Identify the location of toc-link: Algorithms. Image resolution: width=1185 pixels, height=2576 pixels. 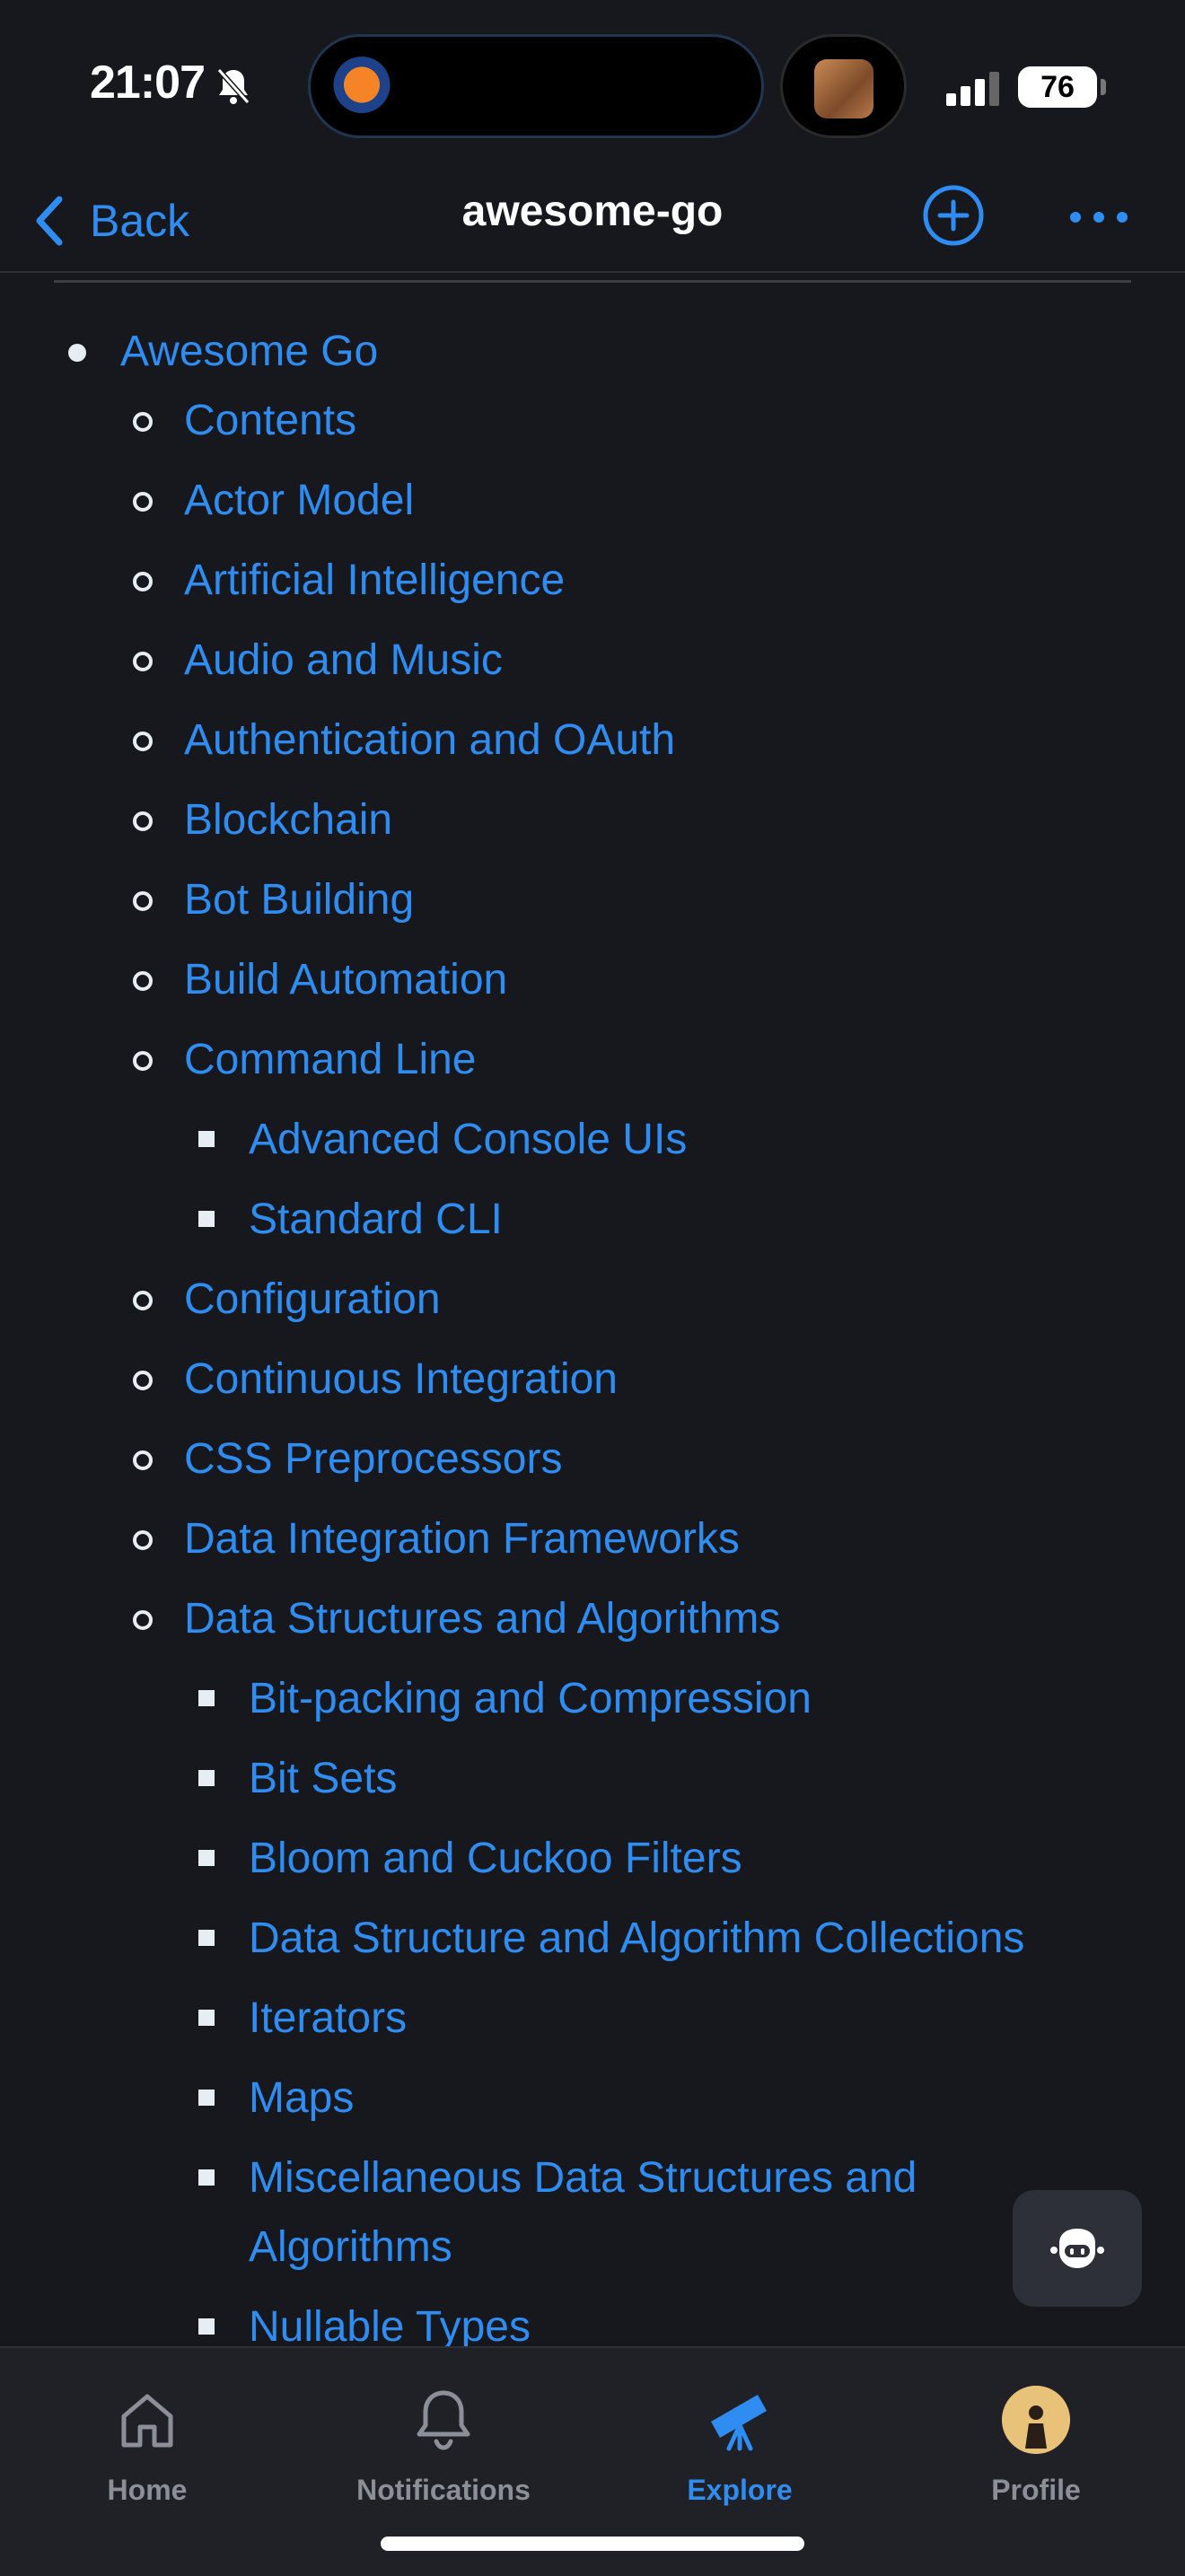
(350, 2247).